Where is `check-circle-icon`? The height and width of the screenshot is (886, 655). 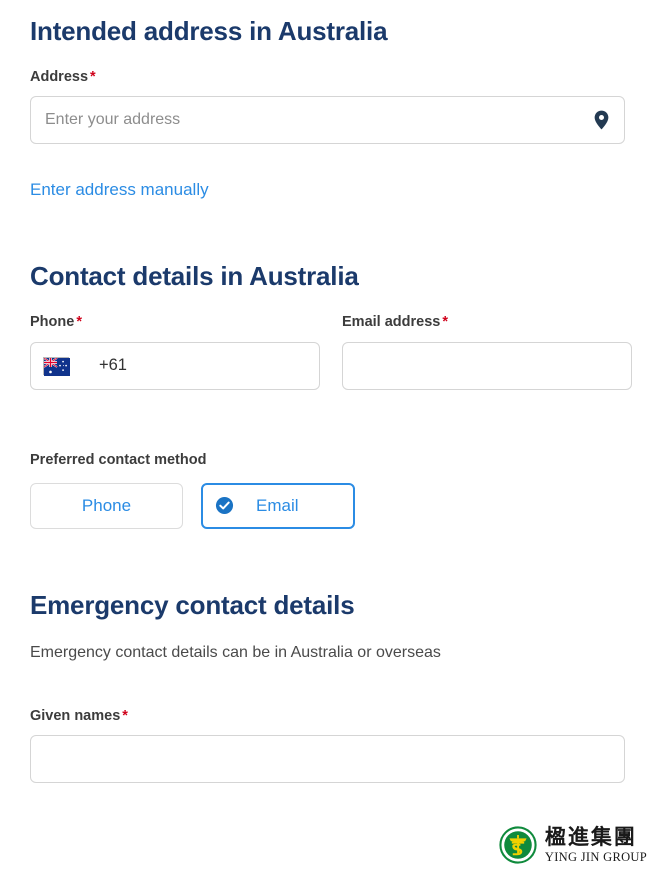
check-circle-icon is located at coordinates (224, 505).